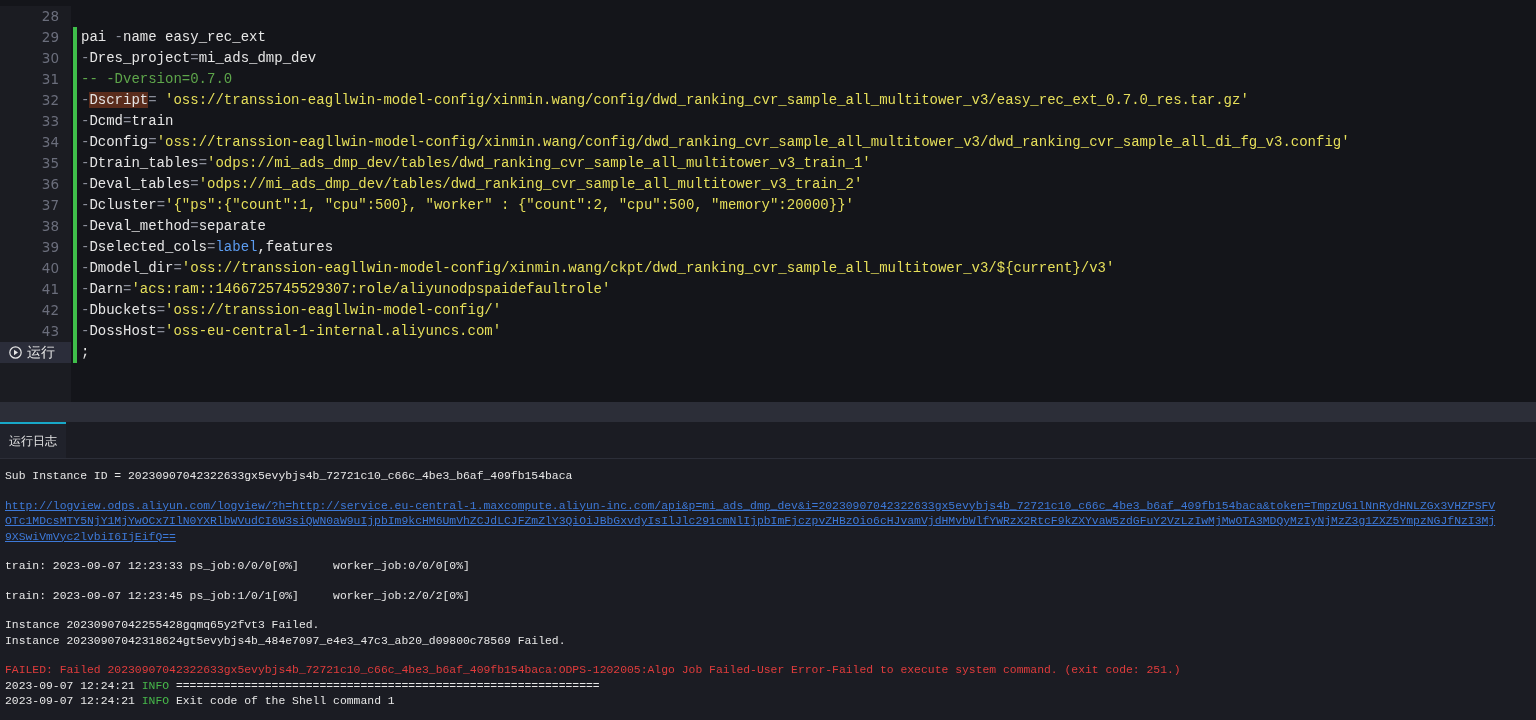  I want to click on logview-link: OTc1MDcsMTY5NjY1MjYwOCx7IlN0YXRlbWVudCI6W3siQWN0aW9uIjpbIm9kcHM6UmVhZCJdLCJFZmZlY3QiOiJBbGxvdyIsIlJlc291cmNlIjpbImFjczpvZHBzOio6cHJvamVjdHMvbWlfYWRzX2RtcF9kZXYvaW5zdGFuY2VzLzIwMjMwOTA3MDQyMzIyNjMzZ3g1ZXZ5YmpzNGJfNzI3Mj, so click(750, 521).